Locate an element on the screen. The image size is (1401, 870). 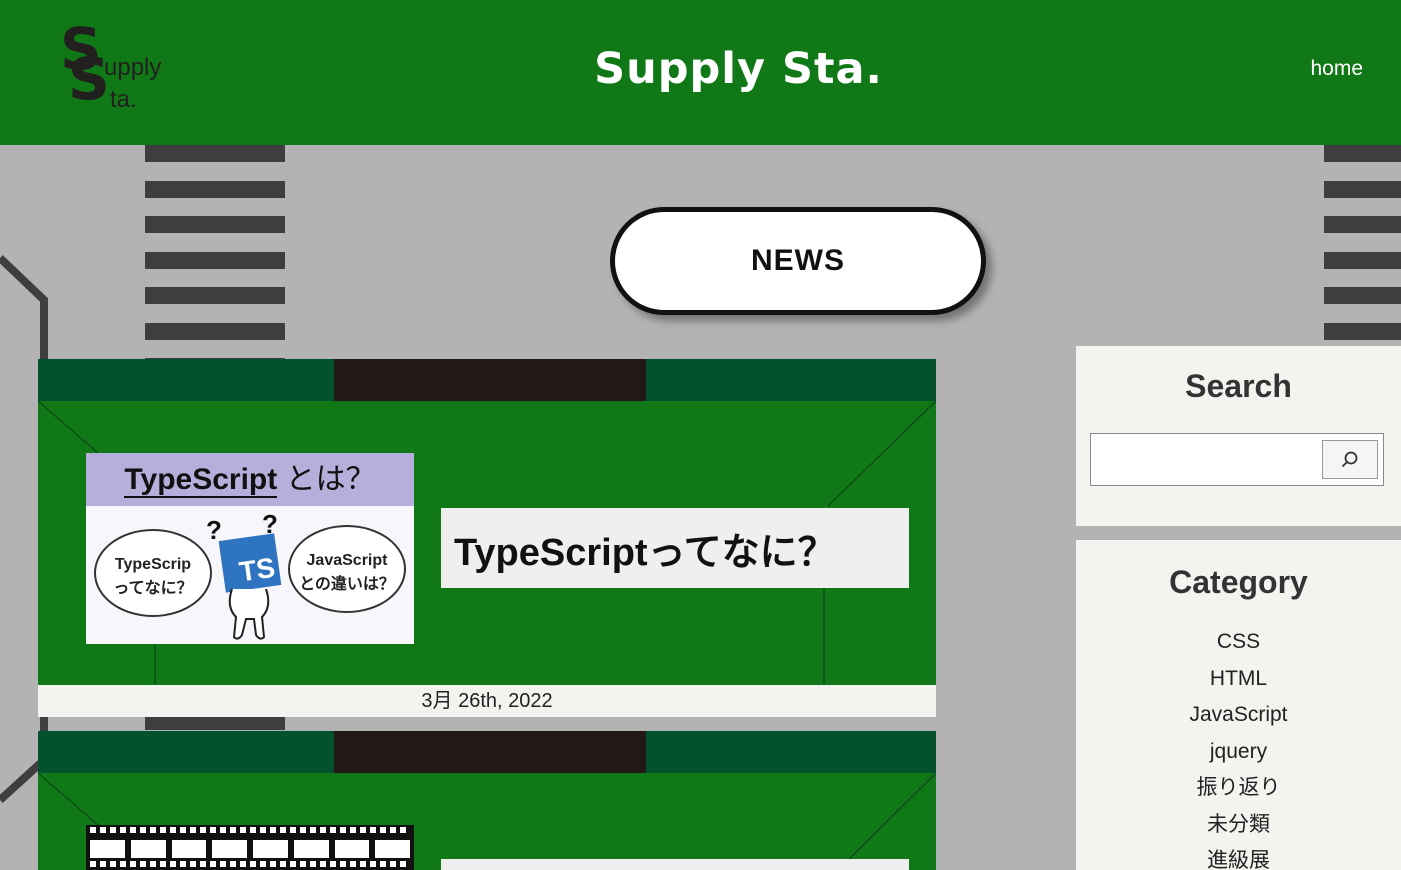
left-bubble-line1: TypeScrip is located at coordinates (153, 564).